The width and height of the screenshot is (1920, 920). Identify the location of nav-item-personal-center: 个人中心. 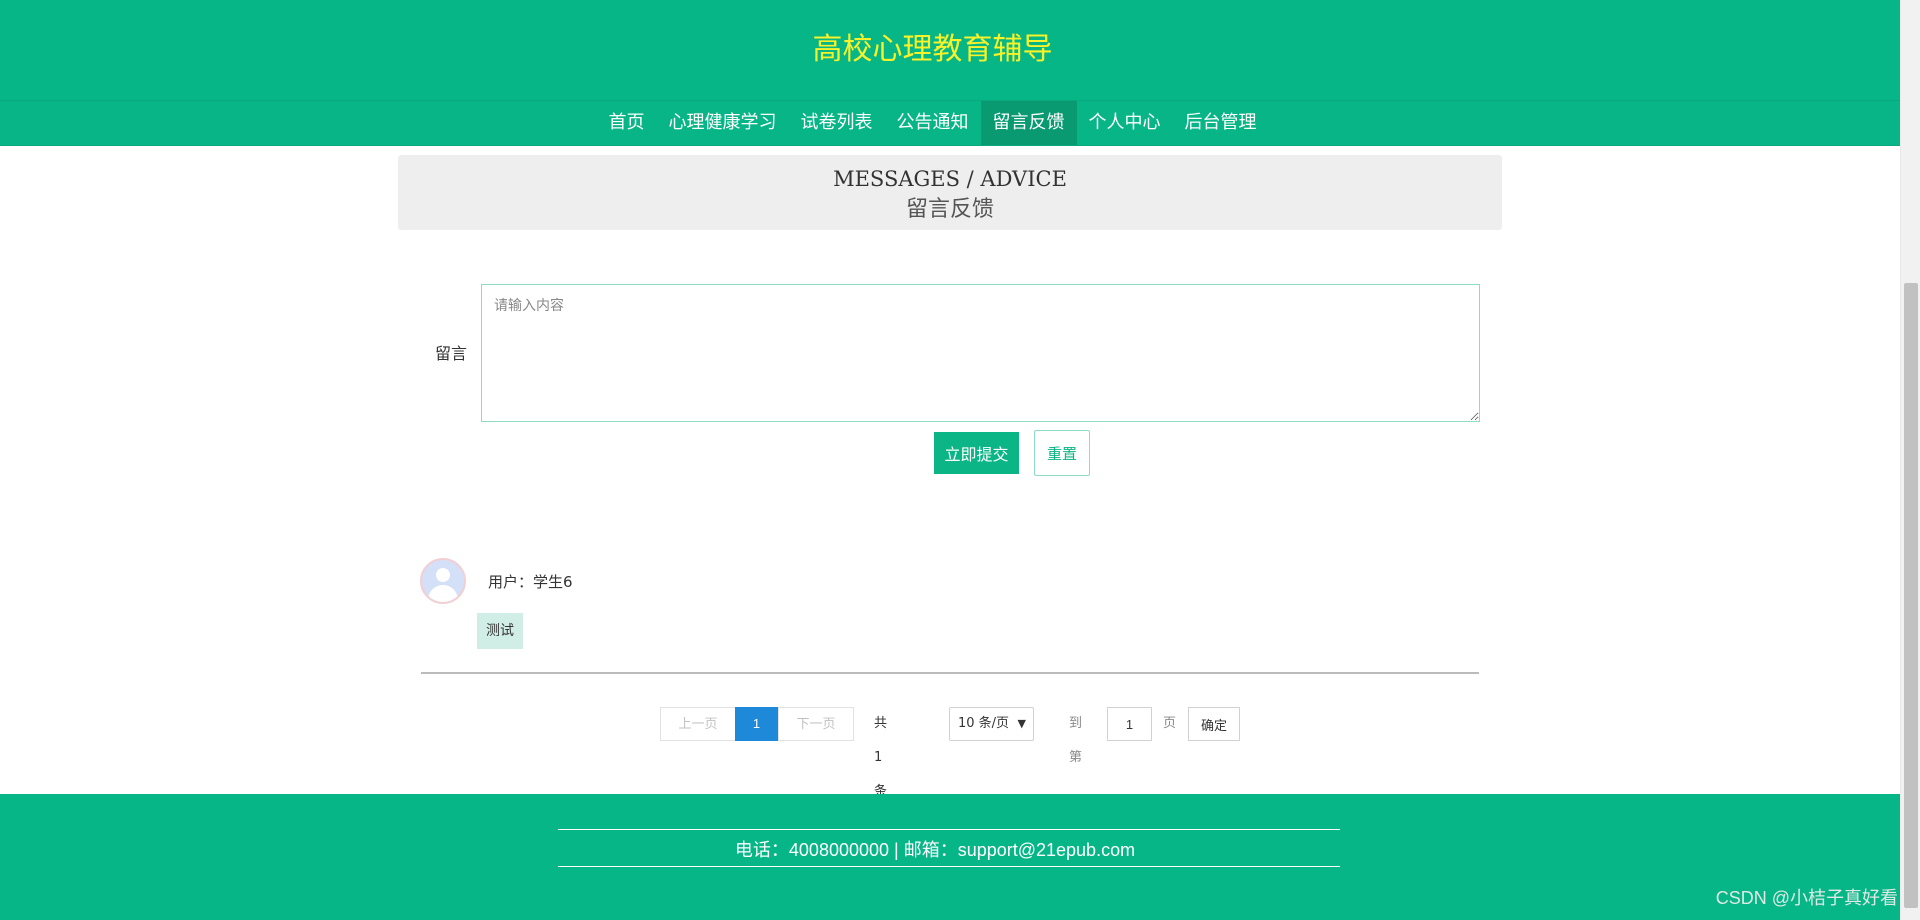
(1125, 123).